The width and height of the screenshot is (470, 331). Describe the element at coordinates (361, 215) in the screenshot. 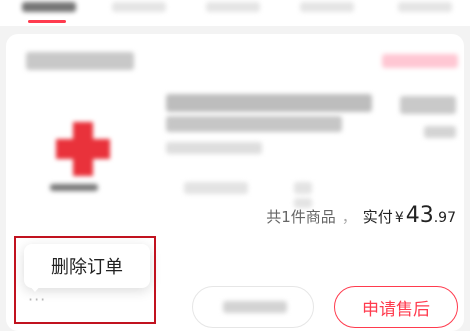

I see `order-summary: 共1件商品 ， 实付 ¥ 43 .97` at that location.